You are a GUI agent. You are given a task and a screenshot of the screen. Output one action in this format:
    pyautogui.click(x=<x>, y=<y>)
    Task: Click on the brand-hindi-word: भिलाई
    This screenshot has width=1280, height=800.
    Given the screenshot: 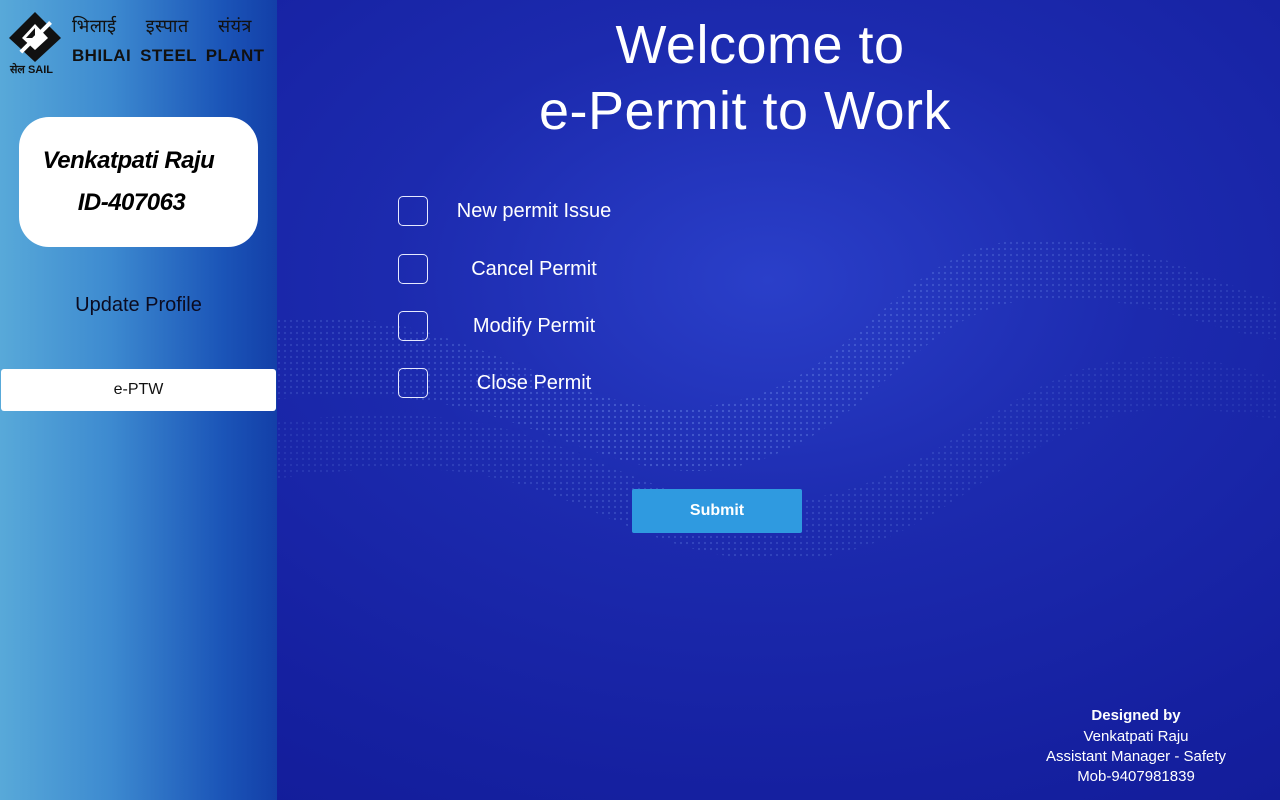 What is the action you would take?
    pyautogui.click(x=94, y=26)
    